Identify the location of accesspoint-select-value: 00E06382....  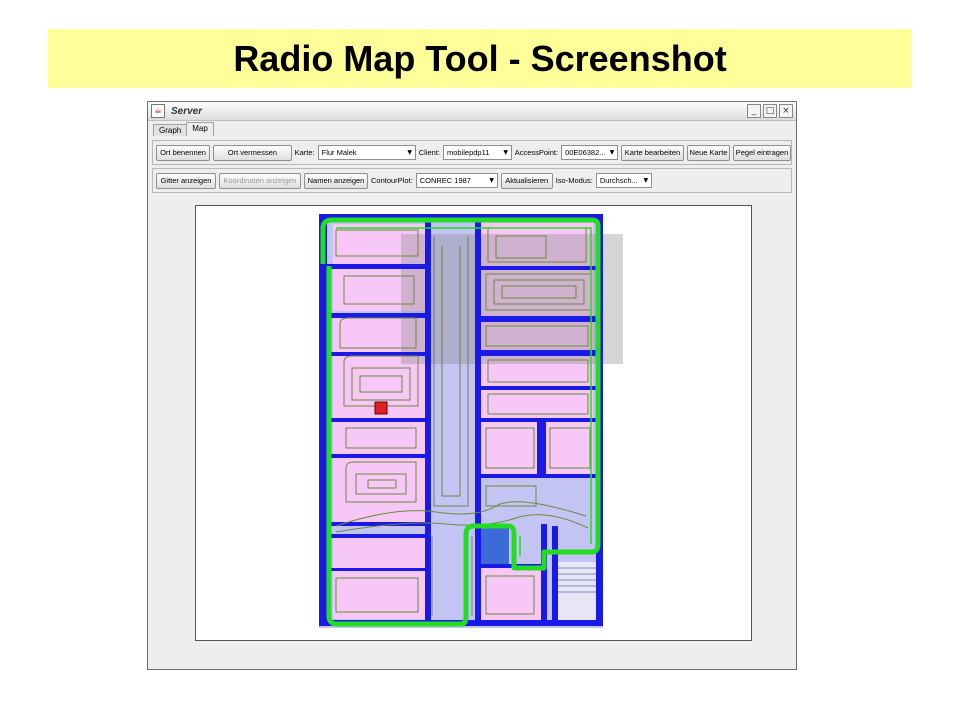
(585, 152).